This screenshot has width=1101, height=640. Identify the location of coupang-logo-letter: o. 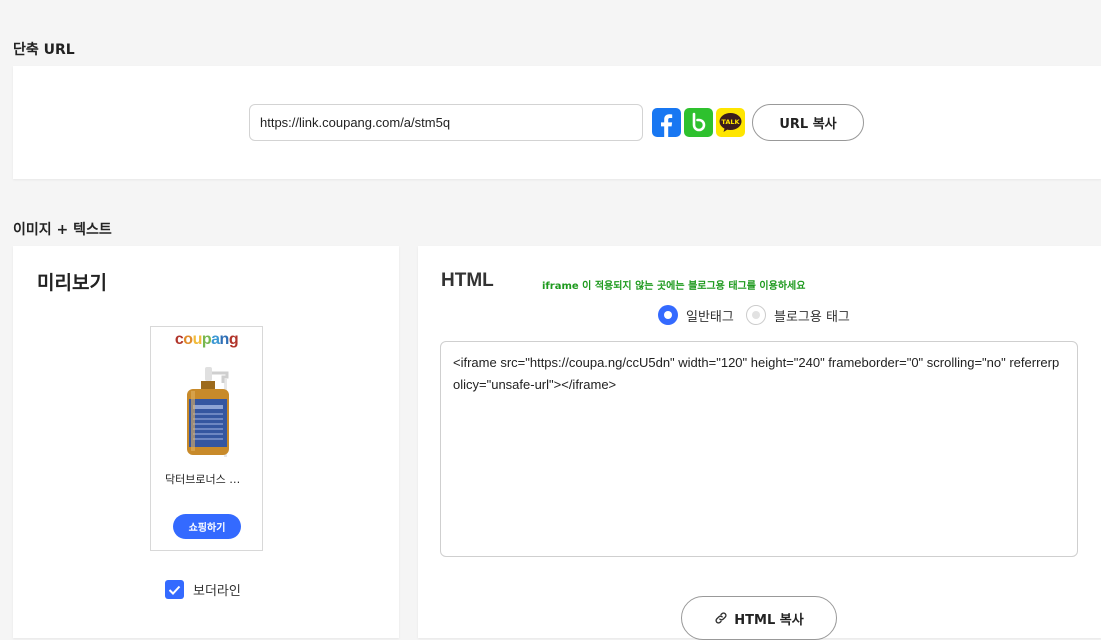
(188, 339).